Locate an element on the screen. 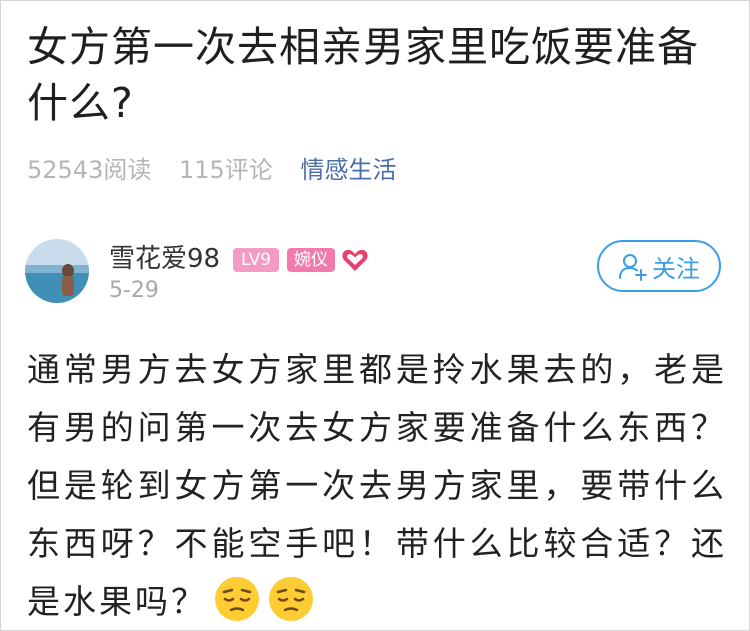 The width and height of the screenshot is (750, 631). read-count: 52543阅读 is located at coordinates (89, 170).